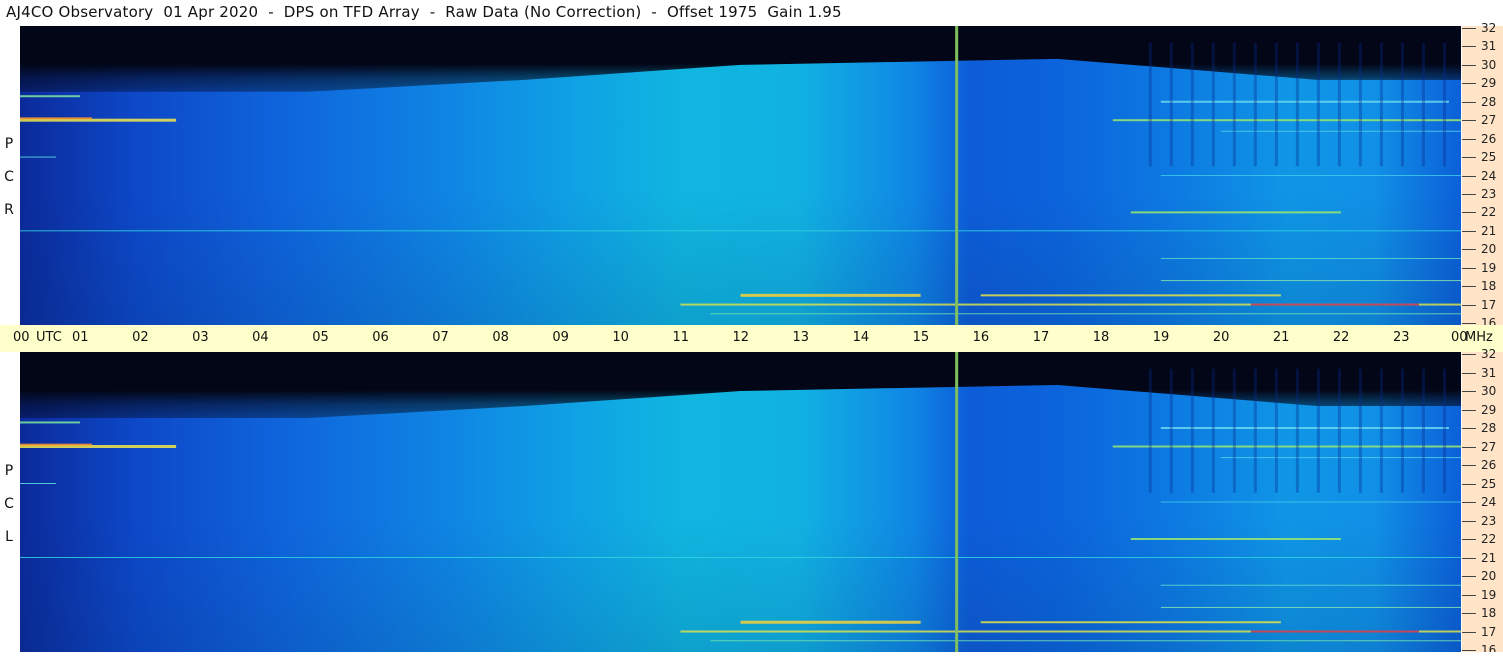 Image resolution: width=1503 pixels, height=672 pixels. What do you see at coordinates (320, 337) in the screenshot?
I see `time-tick-label: 05` at bounding box center [320, 337].